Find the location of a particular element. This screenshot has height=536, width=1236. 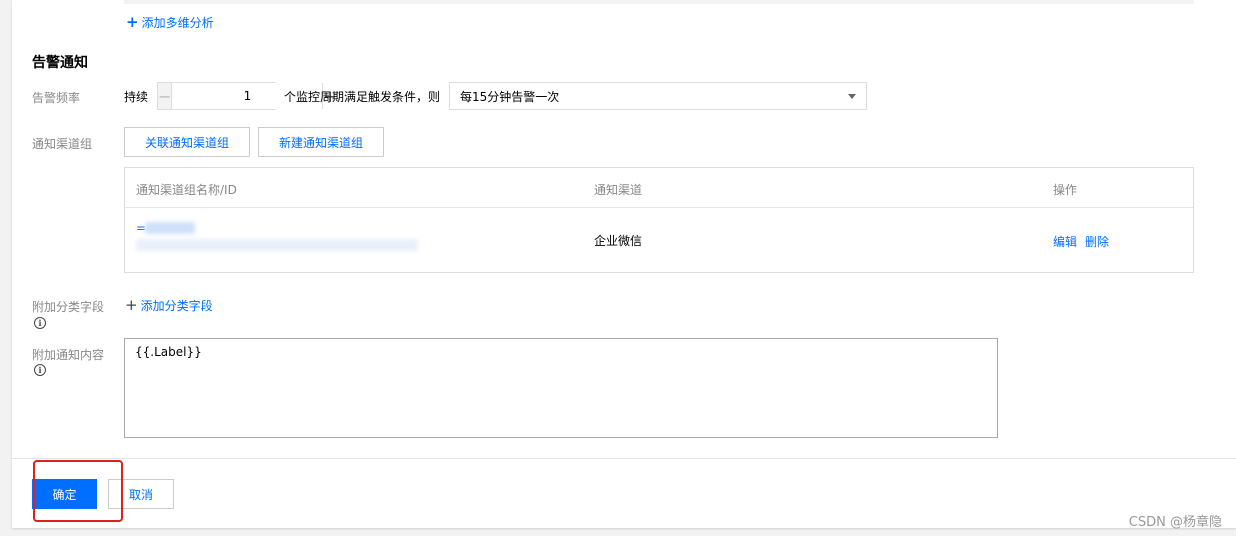

column-header-channel: 通知渠道 is located at coordinates (618, 190).